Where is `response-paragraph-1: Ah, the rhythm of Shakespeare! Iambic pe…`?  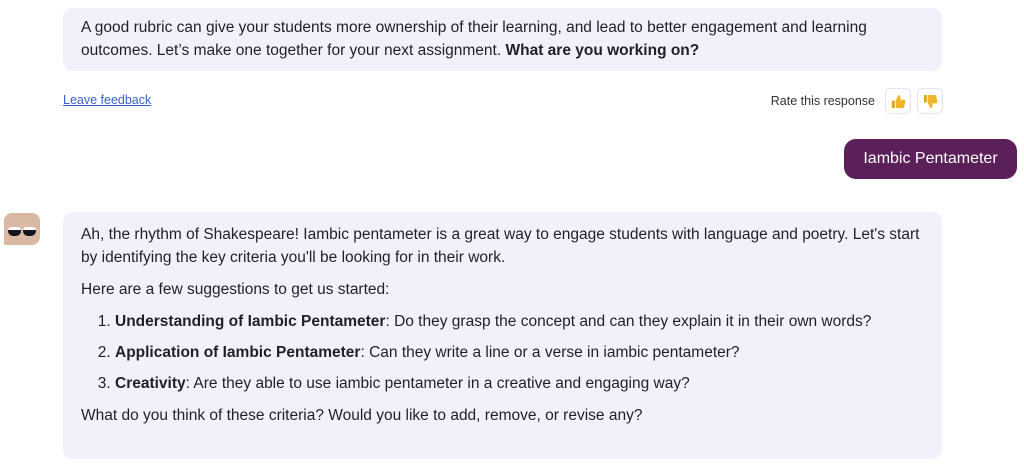
response-paragraph-1: Ah, the rhythm of Shakespeare! Iambic pe… is located at coordinates (500, 246).